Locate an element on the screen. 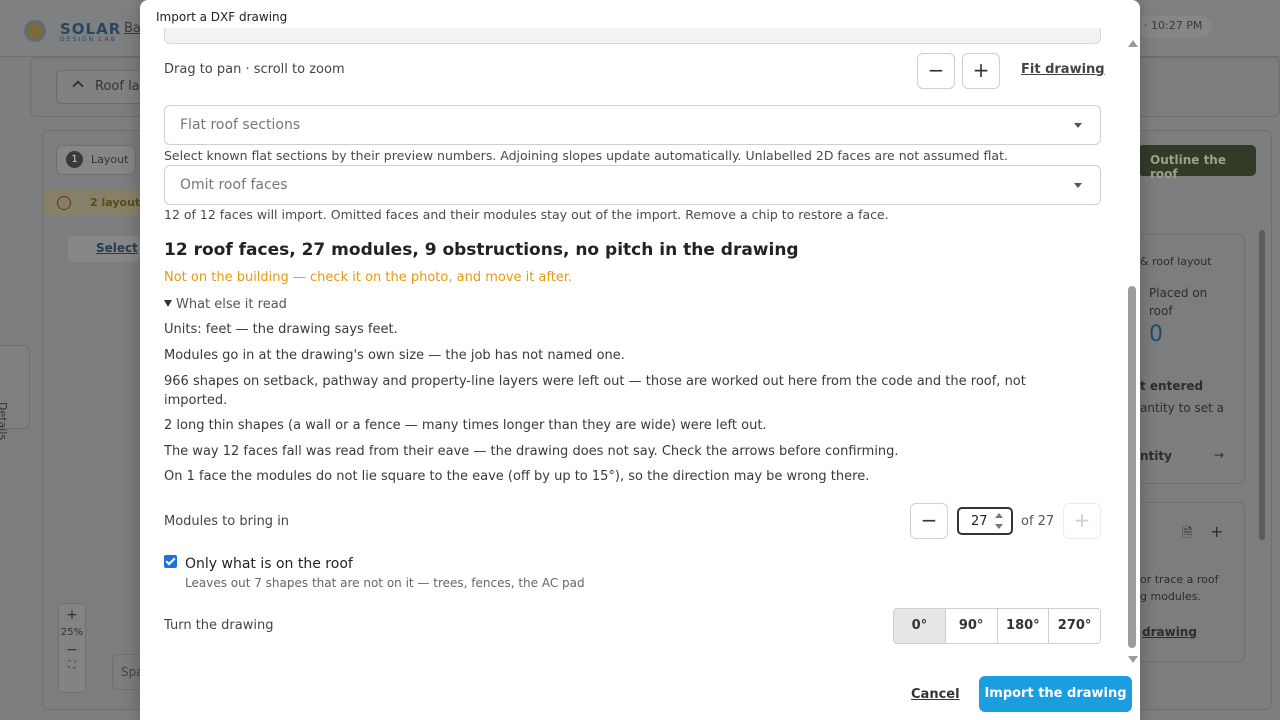 The height and width of the screenshot is (720, 1280). modules-increment-button: + is located at coordinates (1082, 521).